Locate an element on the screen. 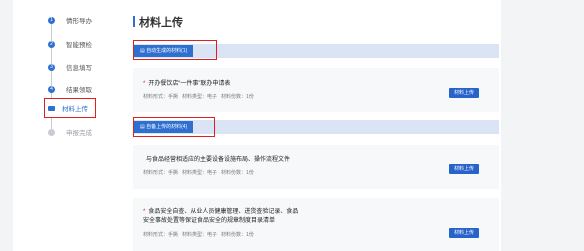  step-6: 申报完成 is located at coordinates (80, 132).